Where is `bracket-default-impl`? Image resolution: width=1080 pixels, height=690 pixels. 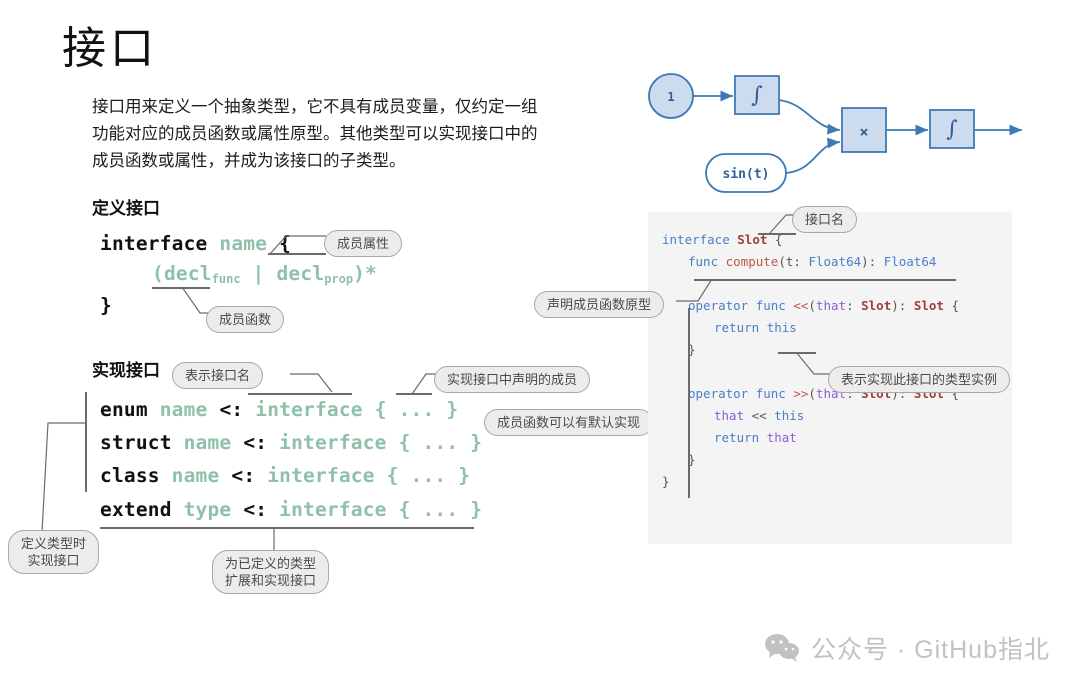
bracket-default-impl is located at coordinates (689, 403).